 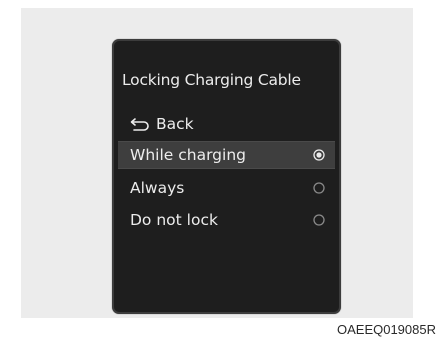 What do you see at coordinates (226, 188) in the screenshot?
I see `option-always: Always` at bounding box center [226, 188].